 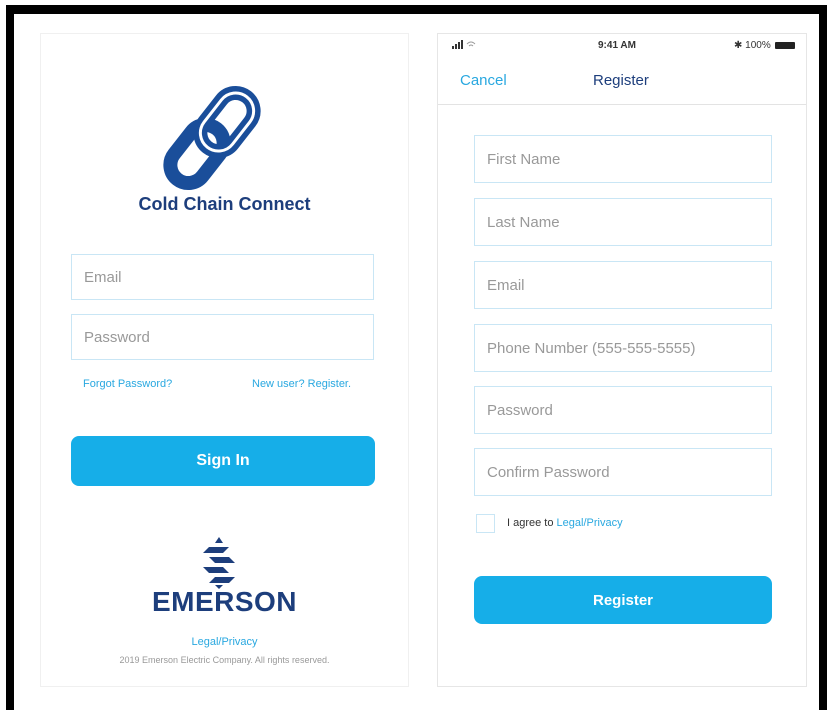 I want to click on first-name-field, so click(x=623, y=159).